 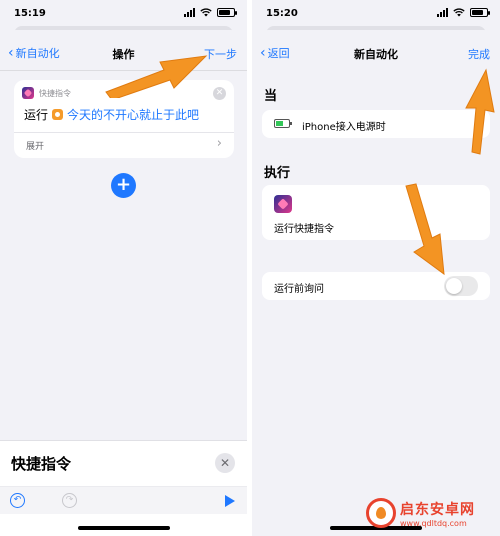 I want to click on nav-title: 新自动化, so click(x=376, y=54).